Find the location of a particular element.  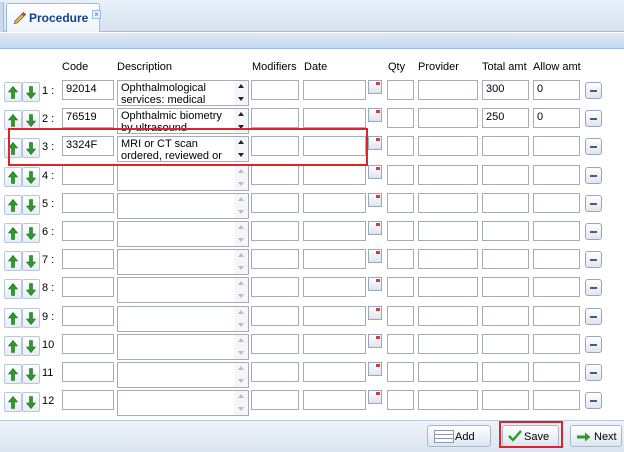

total-amt-input: 300 is located at coordinates (505, 90).